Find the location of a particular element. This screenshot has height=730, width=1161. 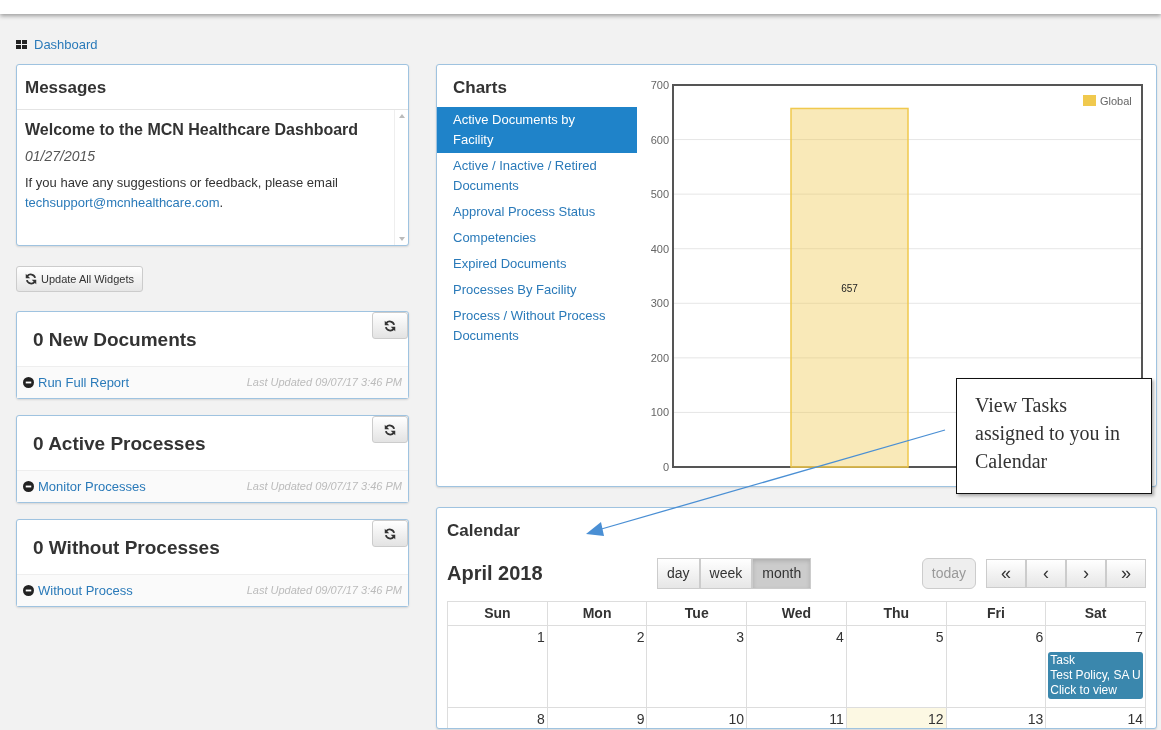

view-button: week is located at coordinates (726, 573).